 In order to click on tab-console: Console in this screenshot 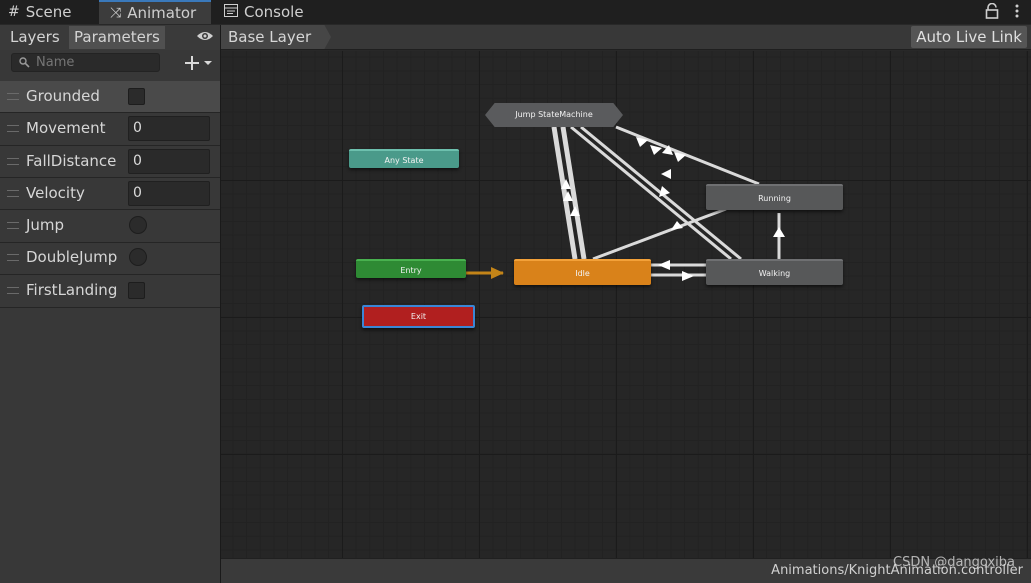, I will do `click(274, 12)`.